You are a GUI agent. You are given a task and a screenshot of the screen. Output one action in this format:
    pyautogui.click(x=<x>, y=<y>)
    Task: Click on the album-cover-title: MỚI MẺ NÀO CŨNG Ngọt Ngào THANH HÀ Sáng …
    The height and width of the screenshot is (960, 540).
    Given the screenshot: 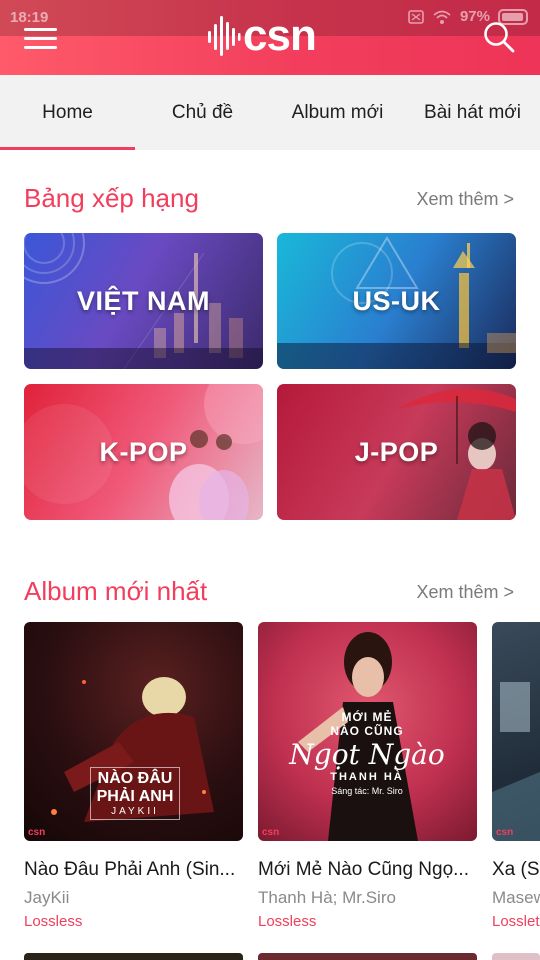 What is the action you would take?
    pyautogui.click(x=367, y=753)
    